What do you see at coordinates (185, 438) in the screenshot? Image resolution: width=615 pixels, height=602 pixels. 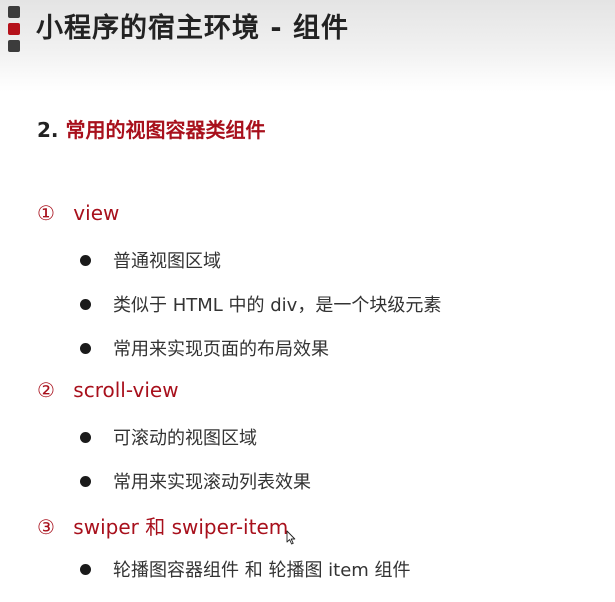 I see `bullet-text: 可滚动的视图区域` at bounding box center [185, 438].